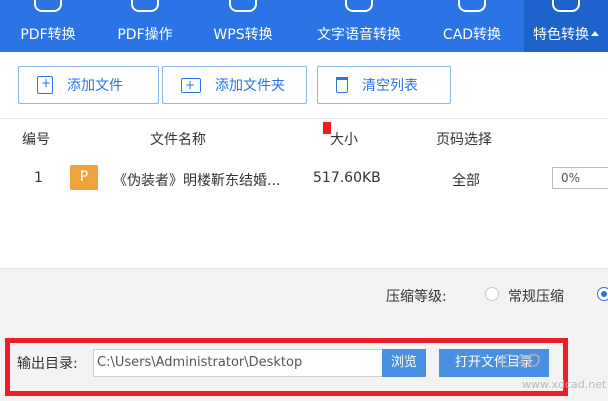  I want to click on caret-up-icon, so click(595, 33).